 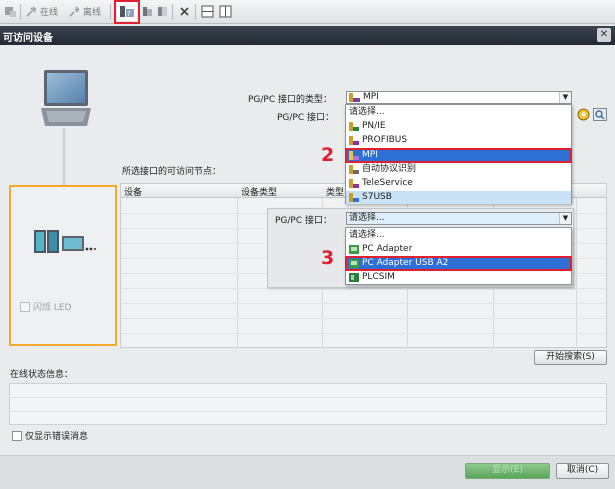 What do you see at coordinates (459, 218) in the screenshot?
I see `inner-interface-select: 请选择... ▼` at bounding box center [459, 218].